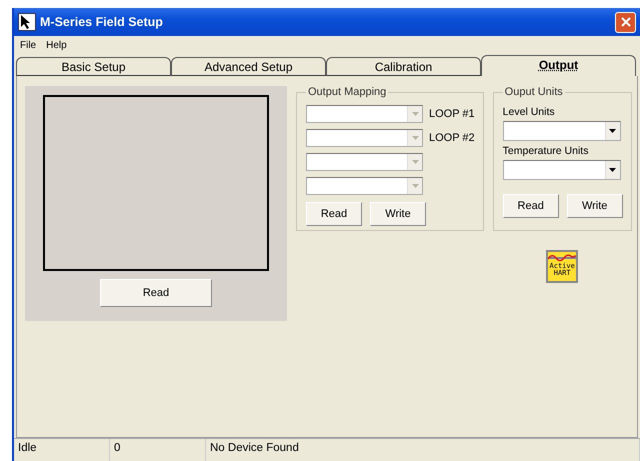 Image resolution: width=640 pixels, height=461 pixels. Describe the element at coordinates (62, 450) in the screenshot. I see `status-text: Idle` at that location.